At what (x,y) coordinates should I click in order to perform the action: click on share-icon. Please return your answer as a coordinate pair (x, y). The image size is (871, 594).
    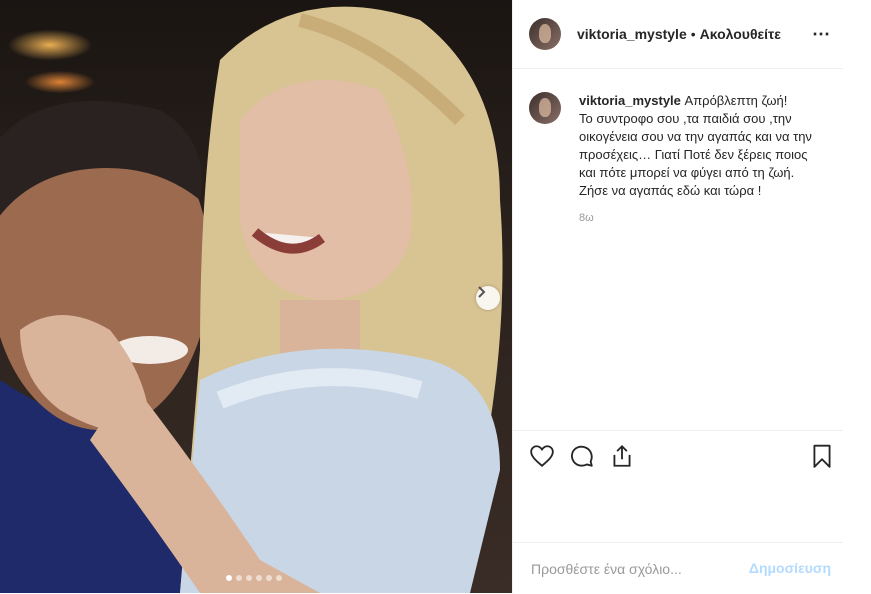
    Looking at the image, I should click on (622, 455).